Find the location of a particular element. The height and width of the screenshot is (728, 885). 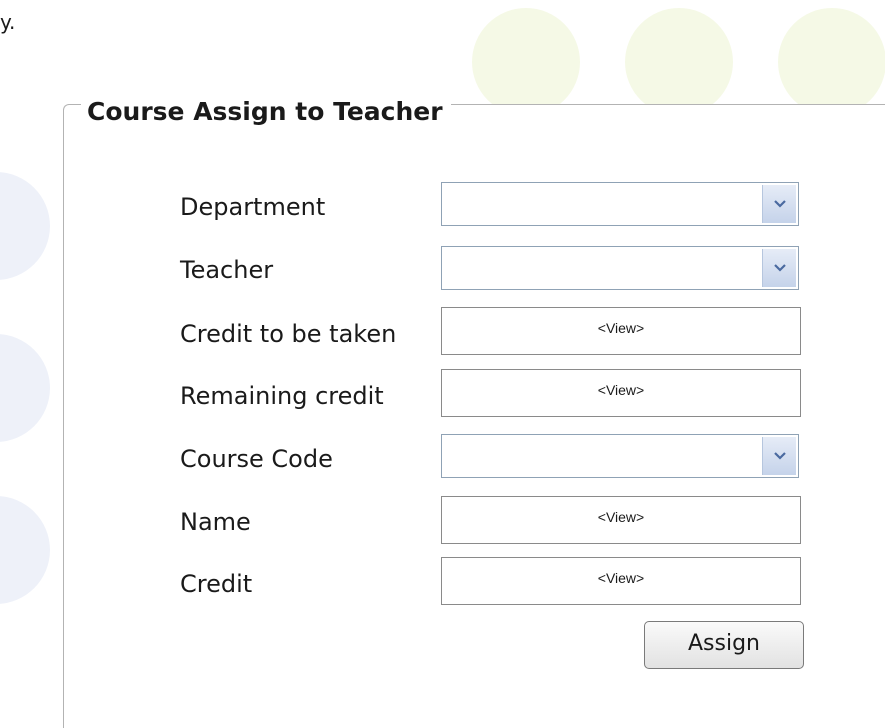

teacher-select is located at coordinates (620, 268).